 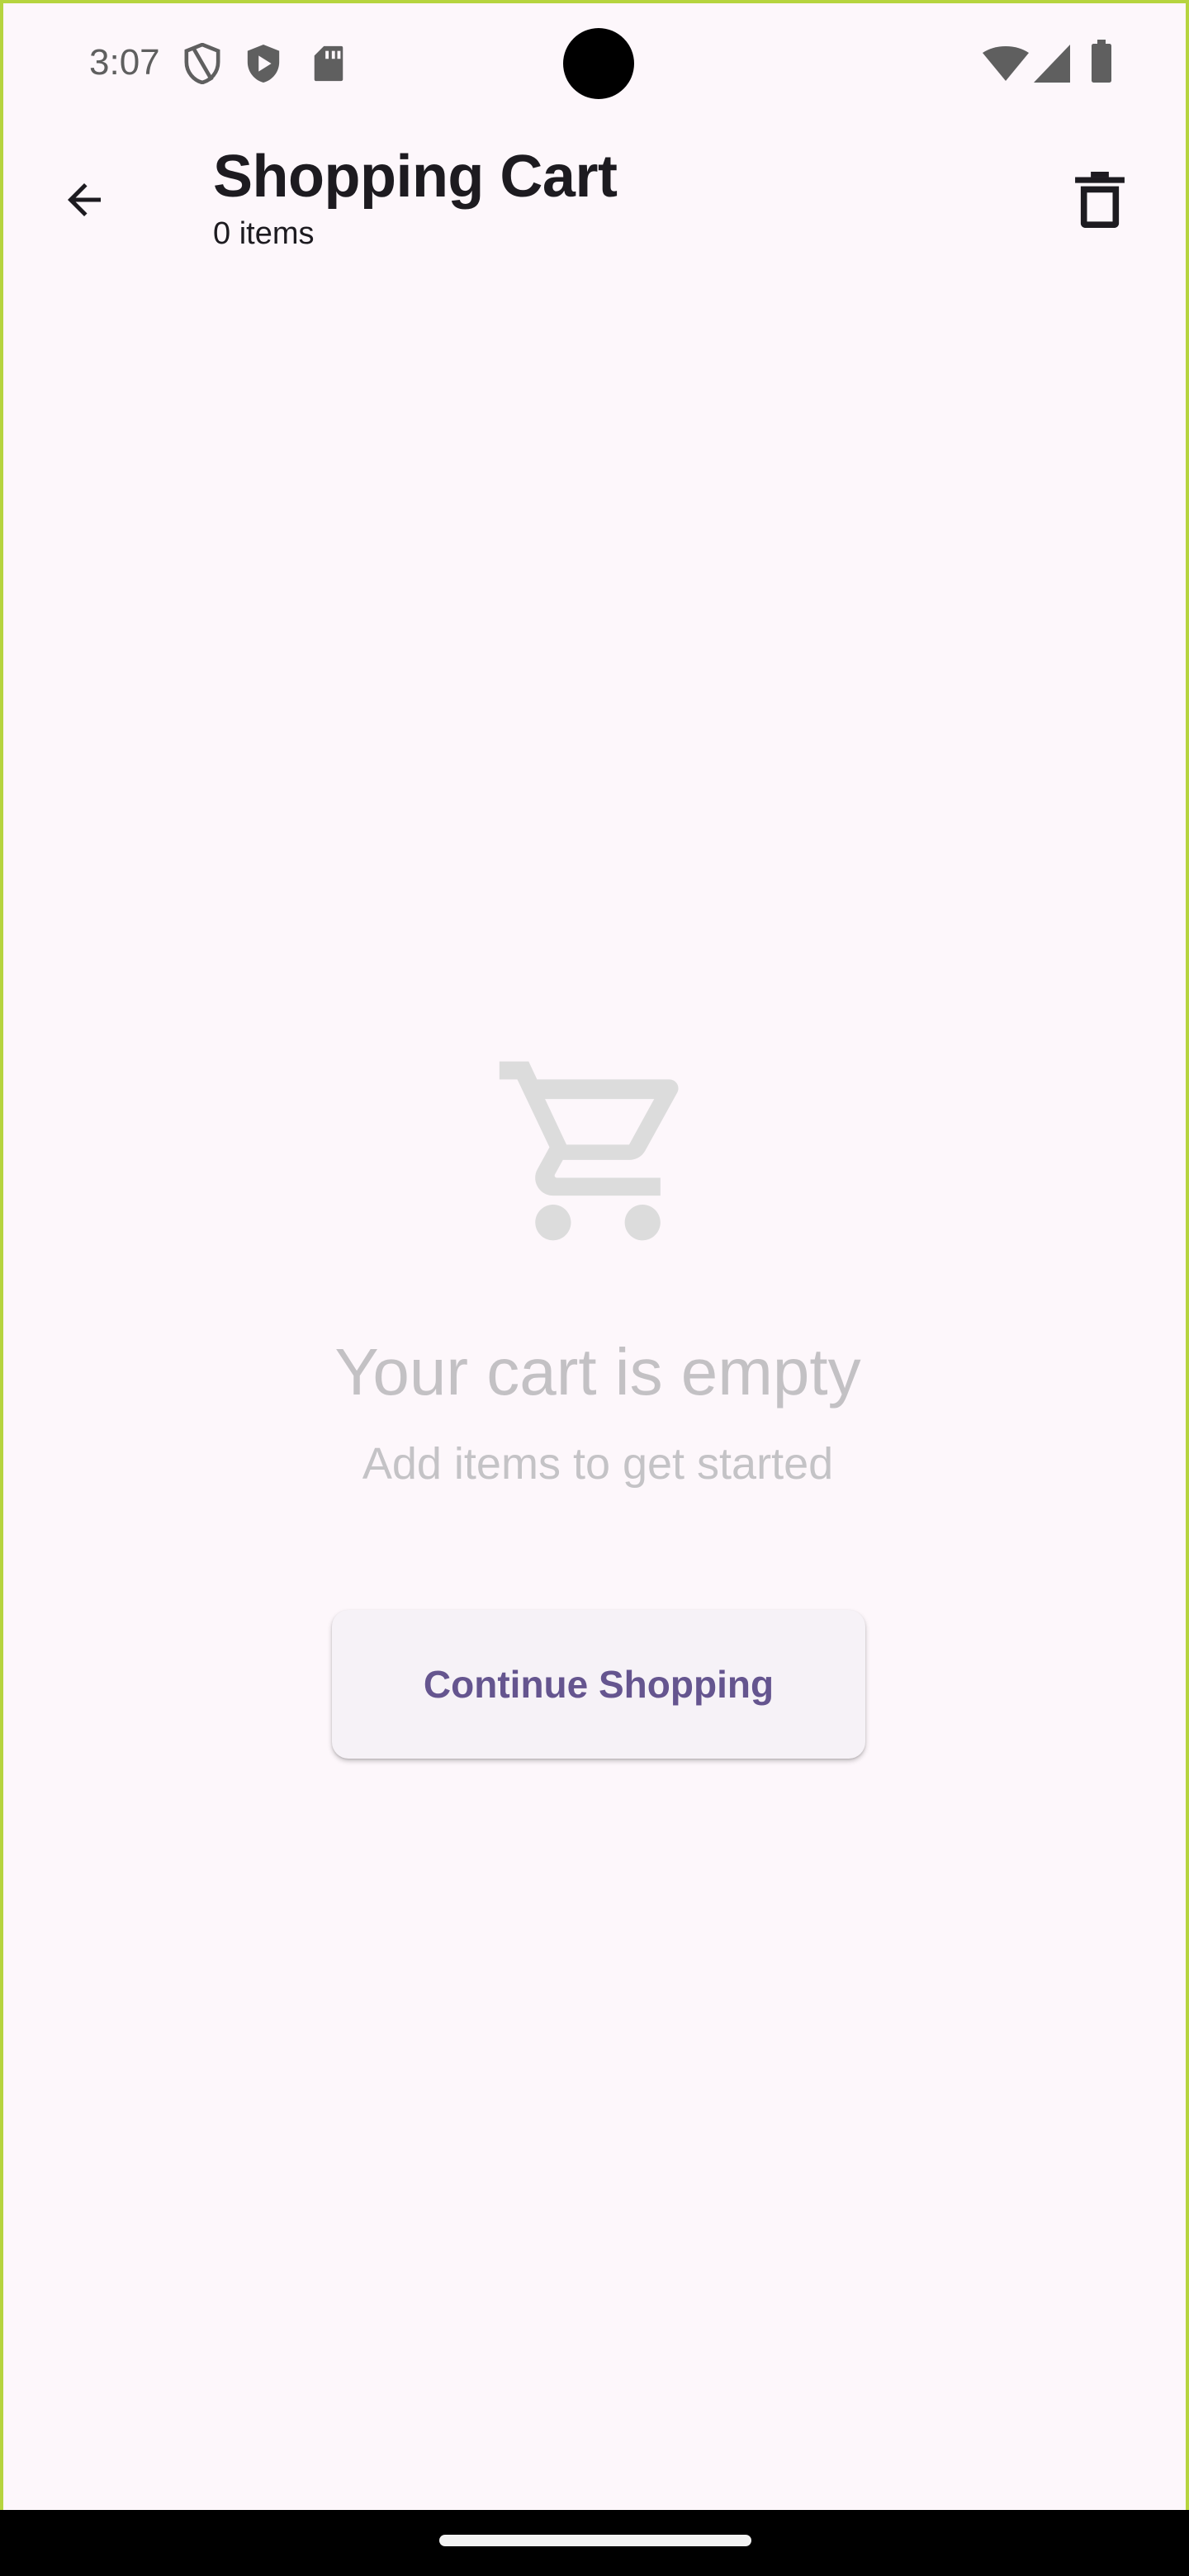 I want to click on title-block: Shopping Cart 0 items, so click(x=415, y=197).